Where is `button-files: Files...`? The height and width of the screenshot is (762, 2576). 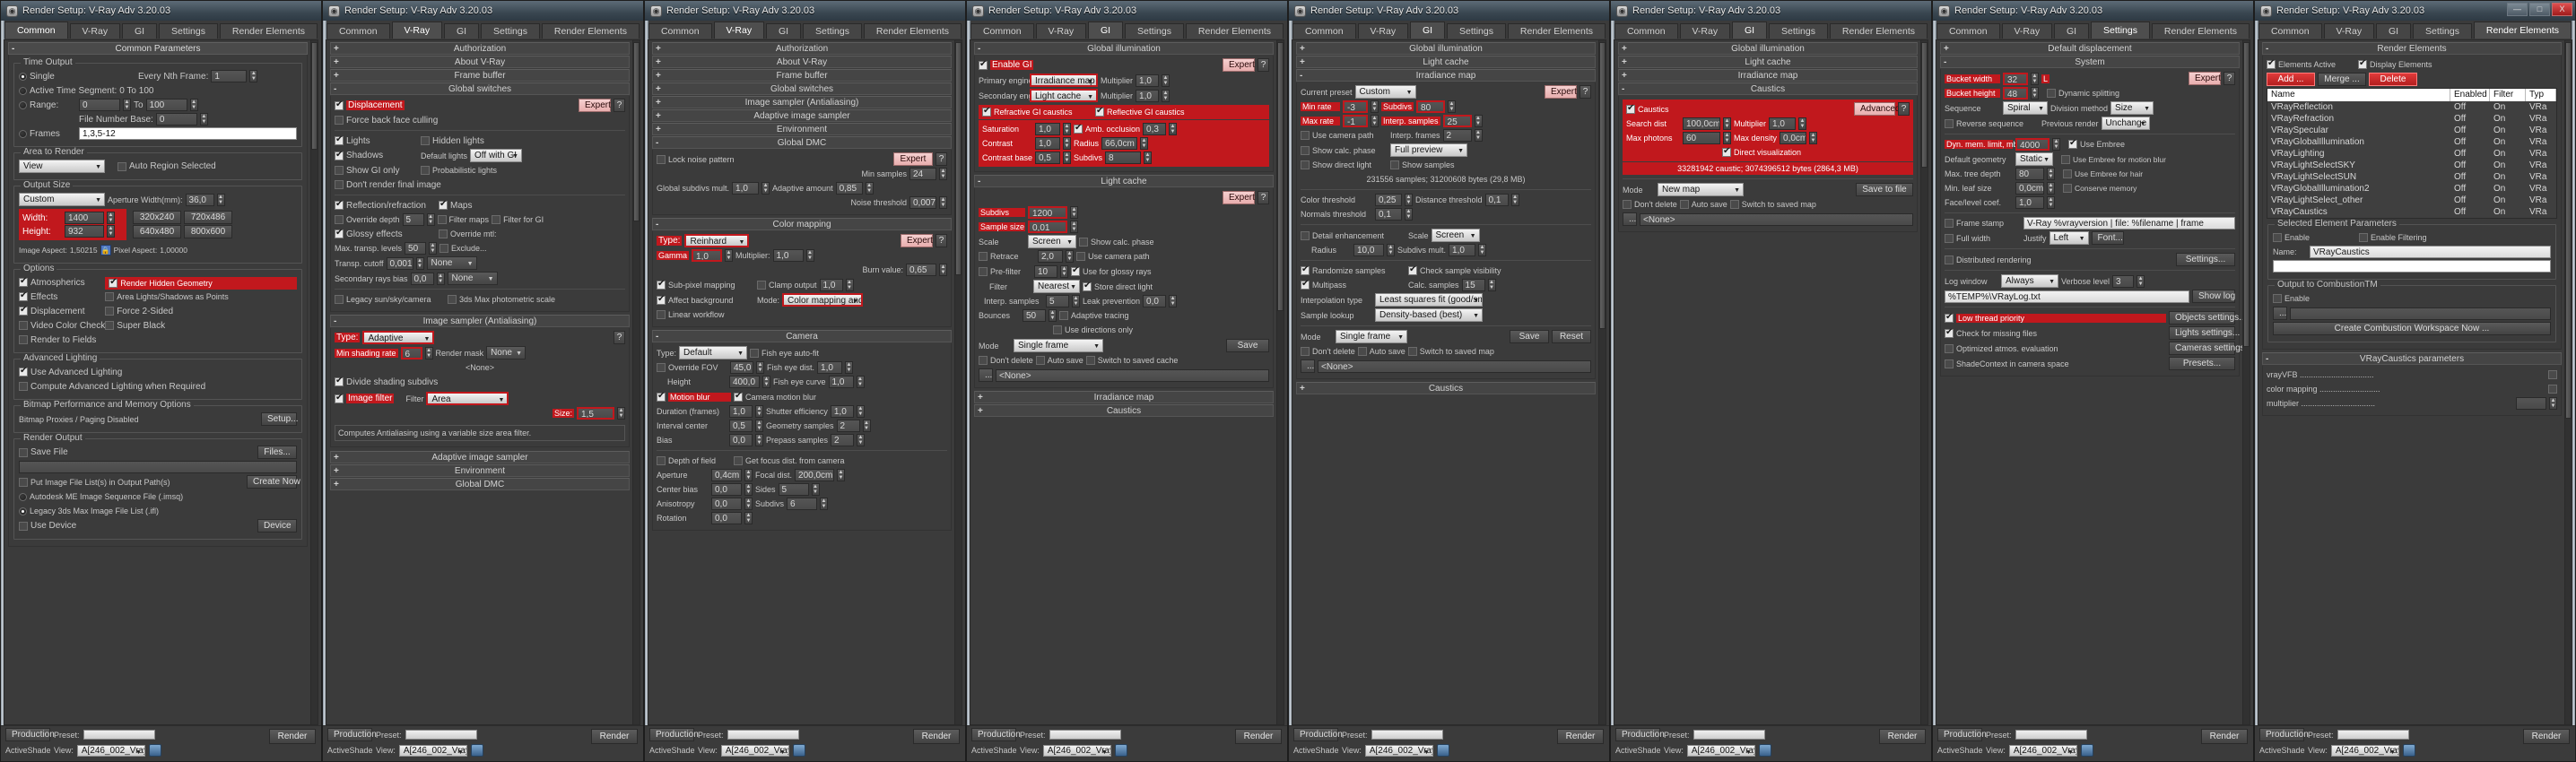
button-files: Files... is located at coordinates (277, 452).